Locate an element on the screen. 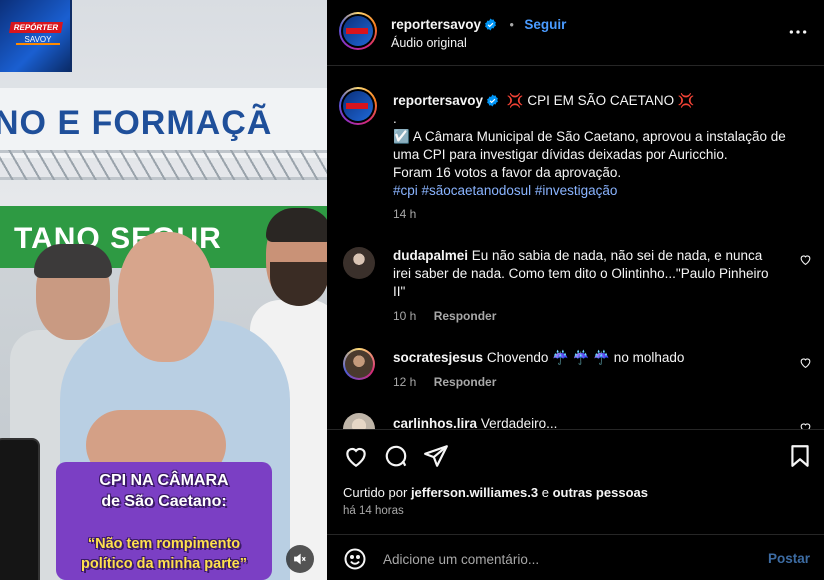 Image resolution: width=824 pixels, height=580 pixels. comment-meta: 10 h Responder is located at coordinates (444, 316).